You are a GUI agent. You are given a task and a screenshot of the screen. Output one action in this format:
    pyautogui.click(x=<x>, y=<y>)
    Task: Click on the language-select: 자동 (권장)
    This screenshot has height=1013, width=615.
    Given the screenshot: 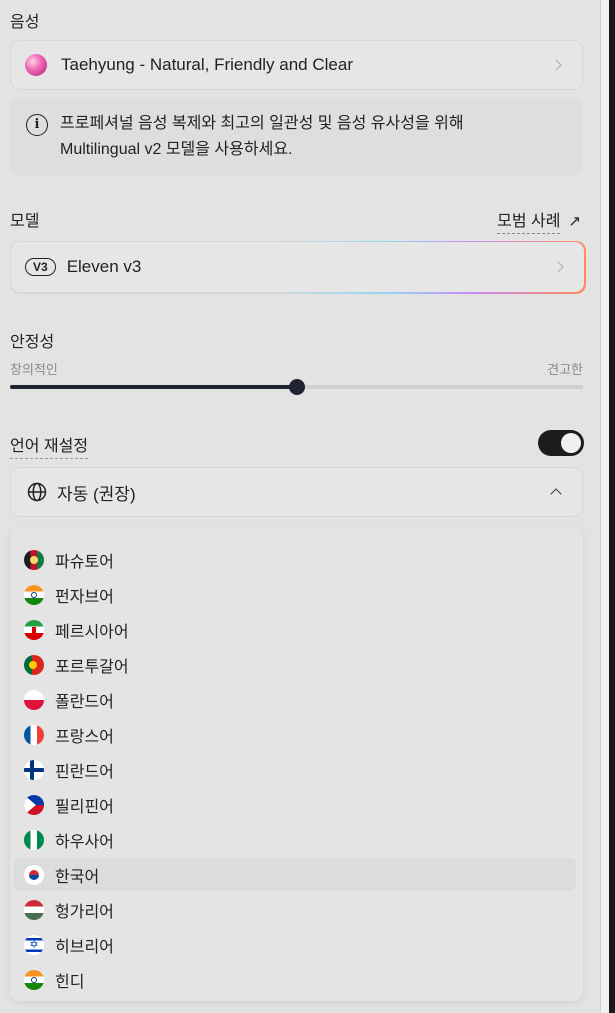 What is the action you would take?
    pyautogui.click(x=296, y=492)
    